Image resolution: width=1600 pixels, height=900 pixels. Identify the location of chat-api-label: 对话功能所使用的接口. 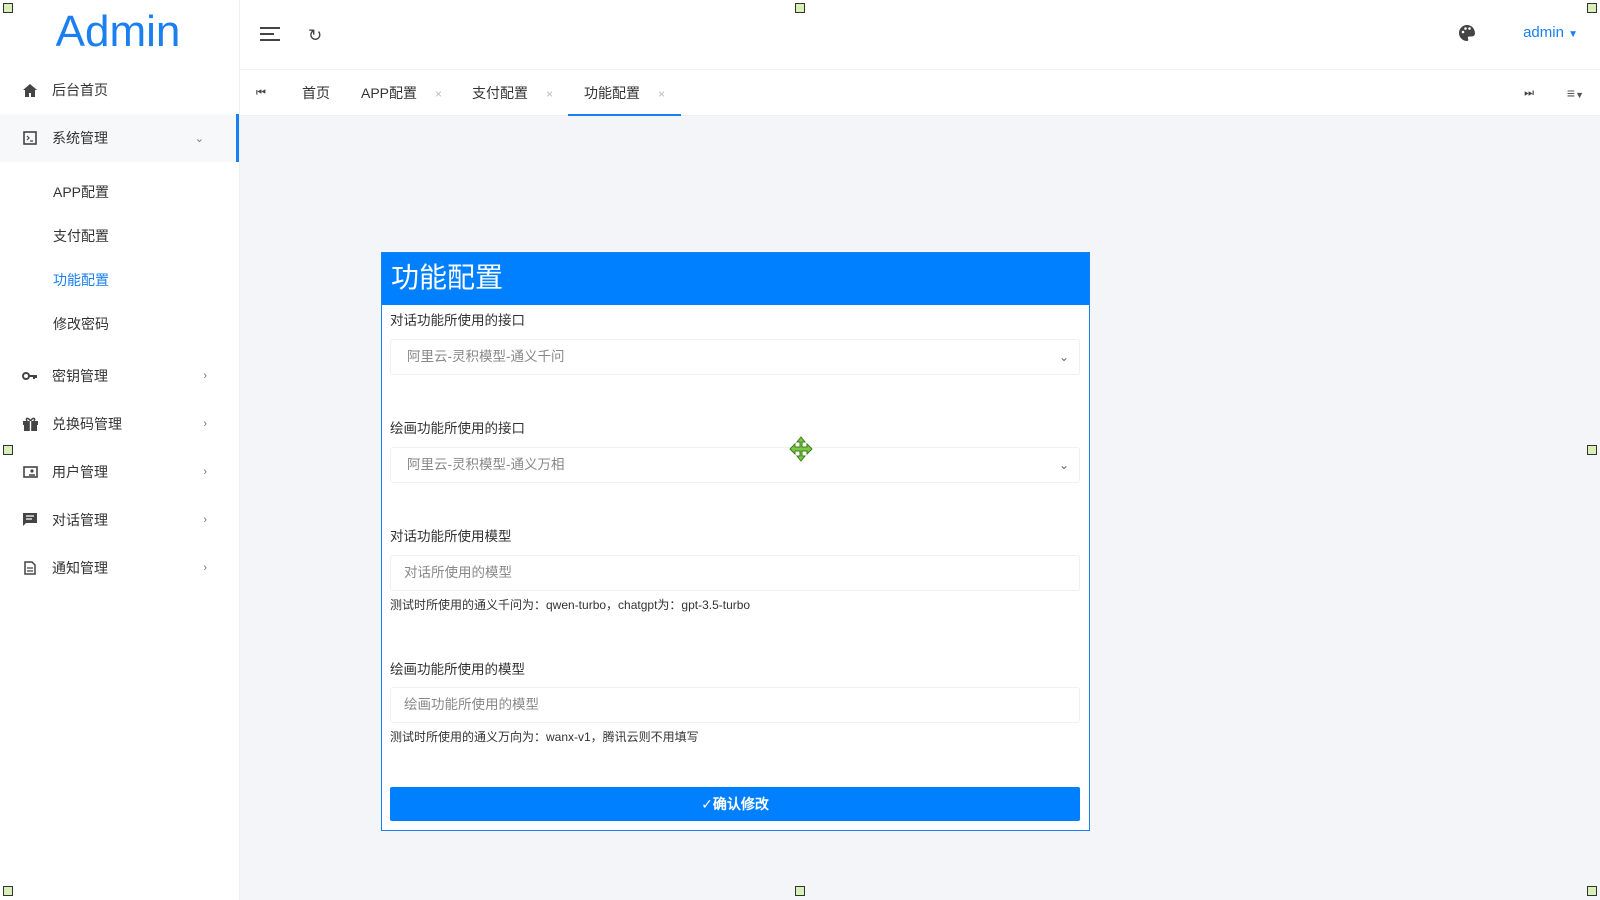
(457, 320).